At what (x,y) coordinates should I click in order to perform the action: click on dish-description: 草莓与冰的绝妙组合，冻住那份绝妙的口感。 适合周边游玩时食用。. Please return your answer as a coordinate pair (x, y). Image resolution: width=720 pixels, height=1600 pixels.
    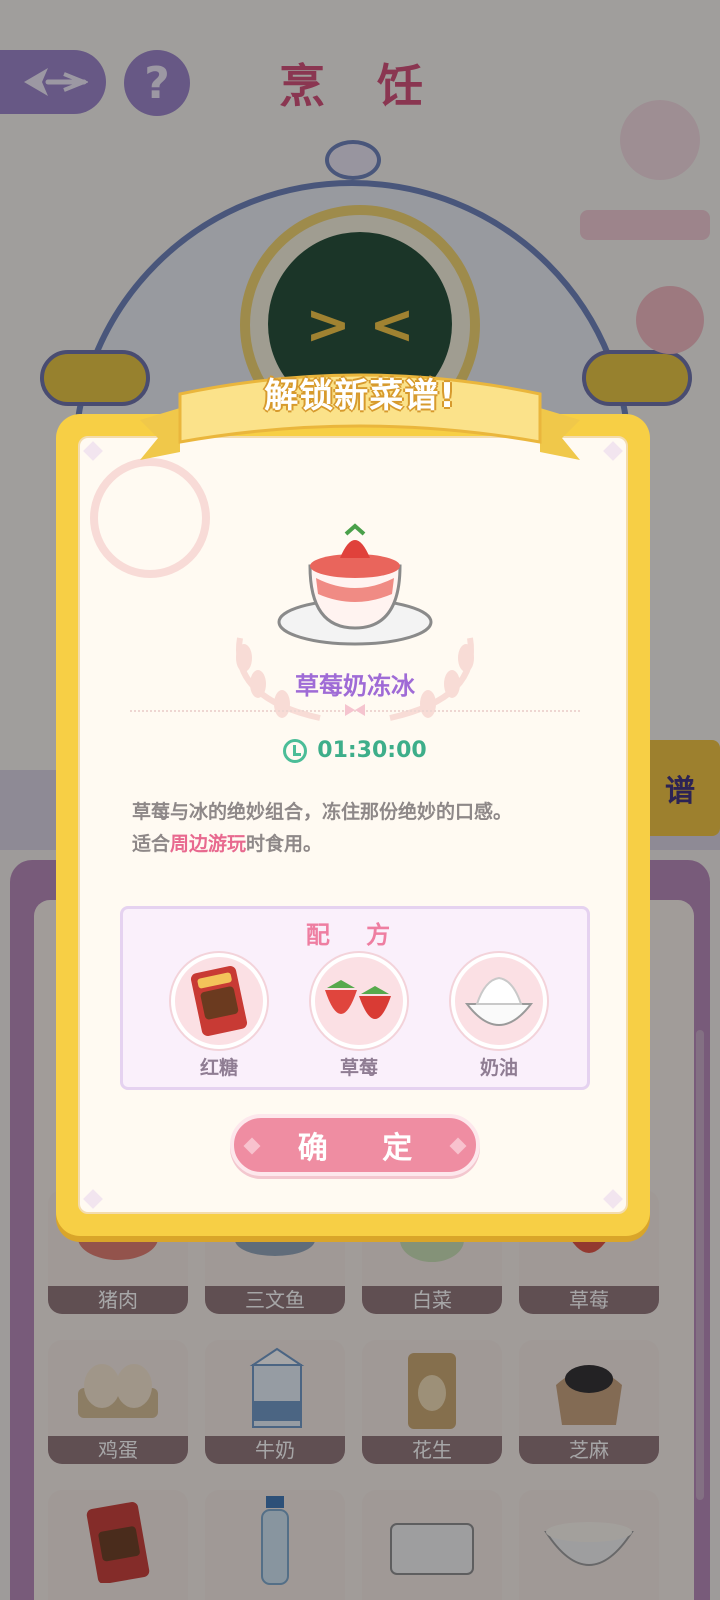
    Looking at the image, I should click on (367, 828).